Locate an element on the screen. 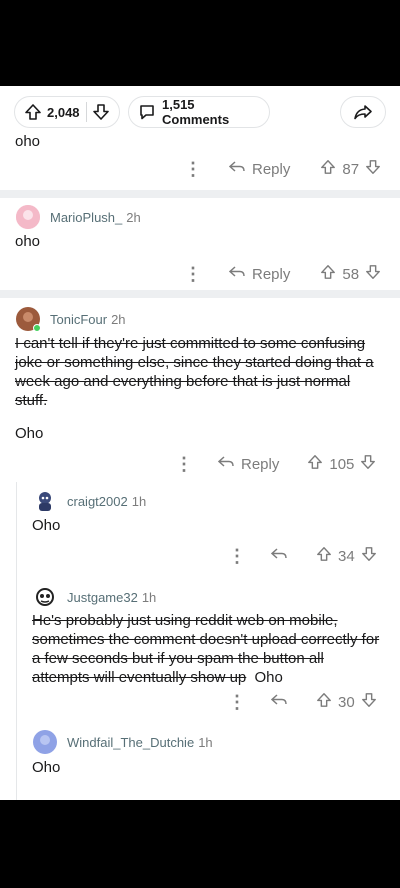  comment-bubble-icon is located at coordinates (147, 112).